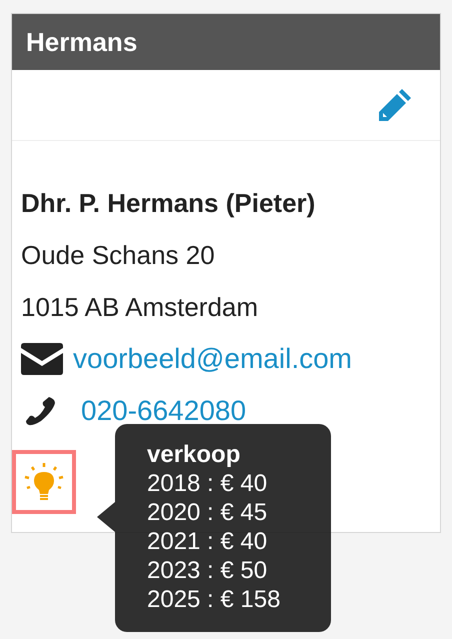  Describe the element at coordinates (212, 359) in the screenshot. I see `email-link: voorbeeld@email.com` at that location.